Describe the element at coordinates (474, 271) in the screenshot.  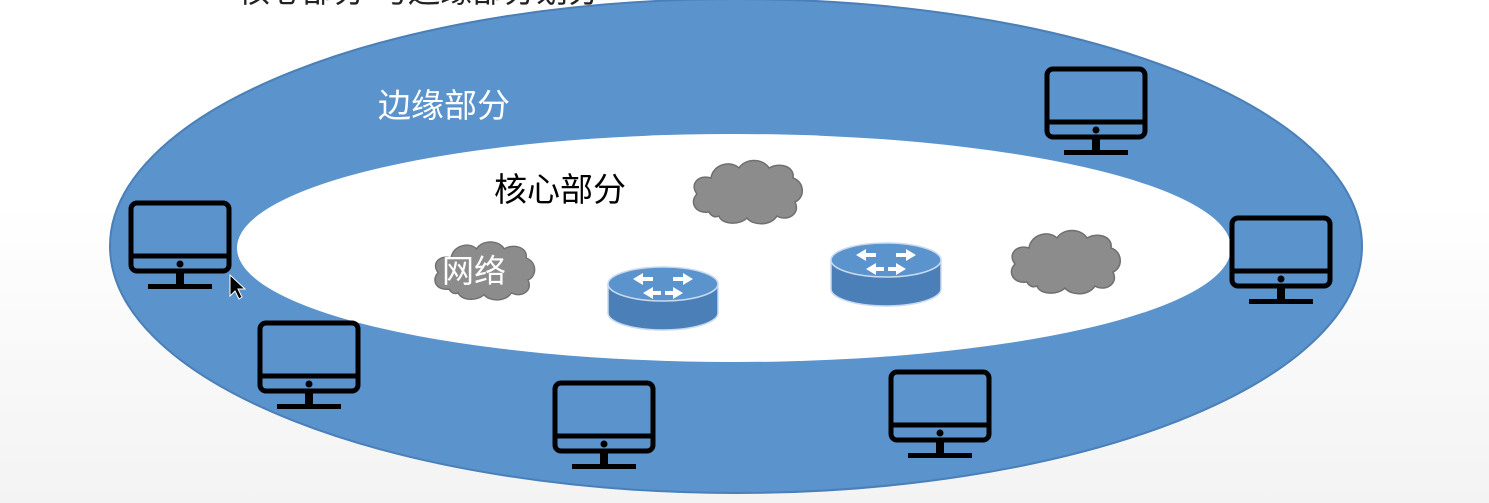
I see `network-label: 网络` at that location.